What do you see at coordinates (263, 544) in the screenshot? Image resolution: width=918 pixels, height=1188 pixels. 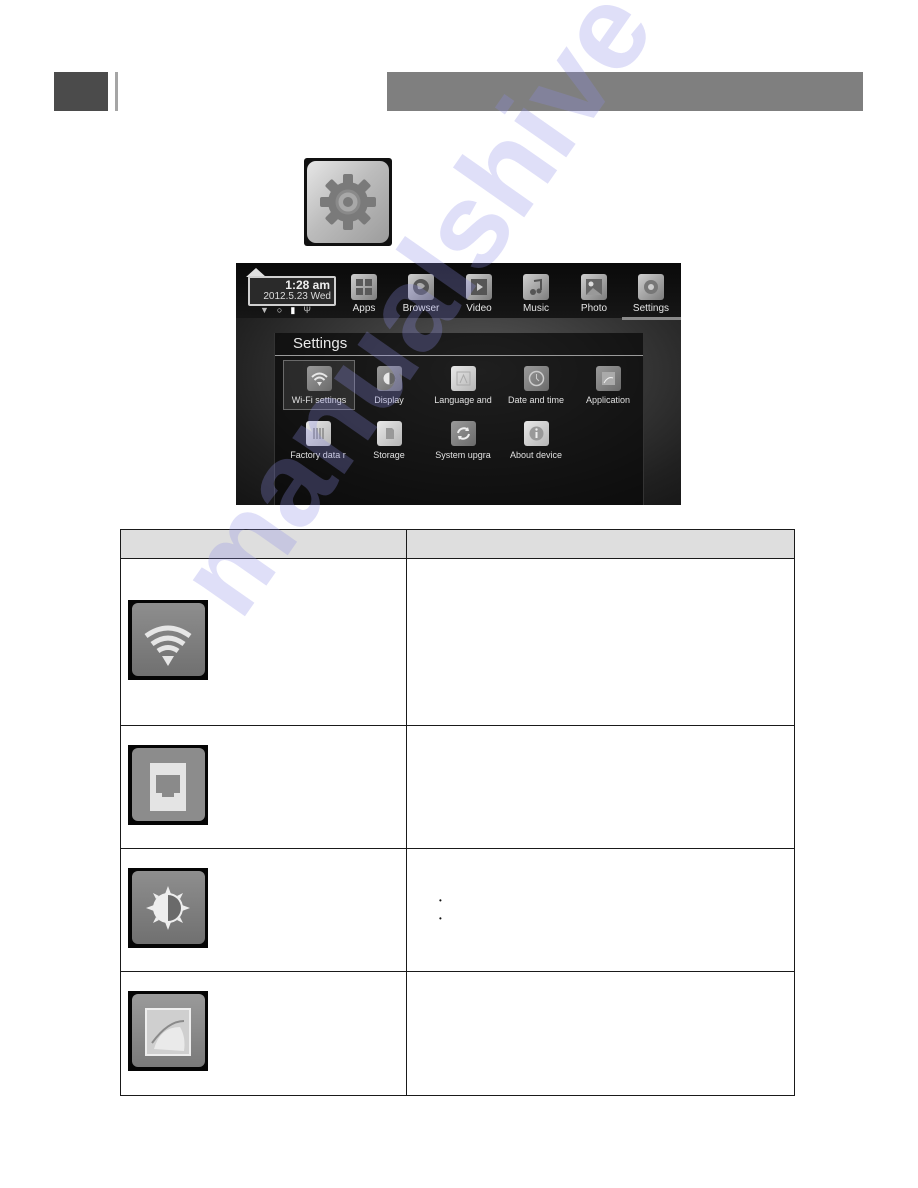 I see `table-header-icon` at bounding box center [263, 544].